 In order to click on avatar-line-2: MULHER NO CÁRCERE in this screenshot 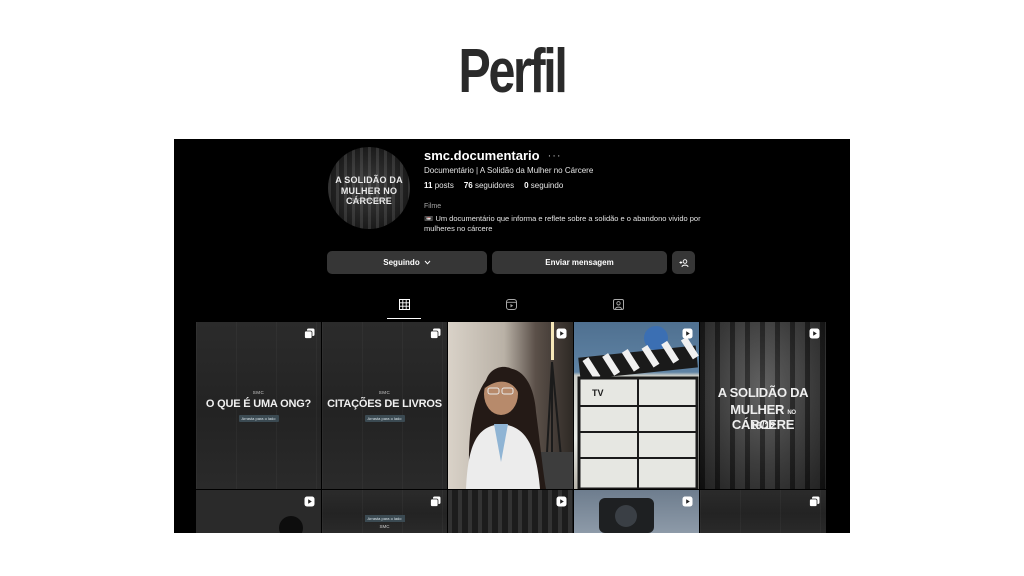, I will do `click(369, 196)`.